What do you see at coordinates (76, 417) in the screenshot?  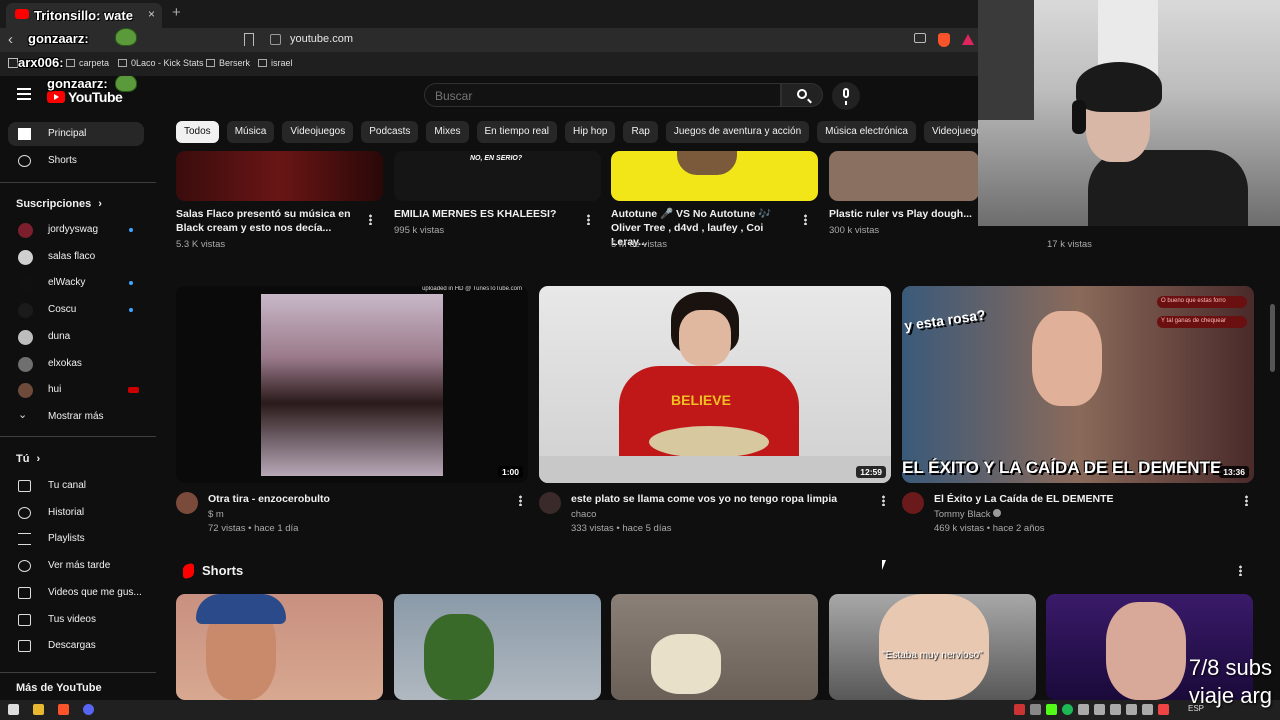 I see `sidebar-item-show-more: ⌄ Mostrar más` at bounding box center [76, 417].